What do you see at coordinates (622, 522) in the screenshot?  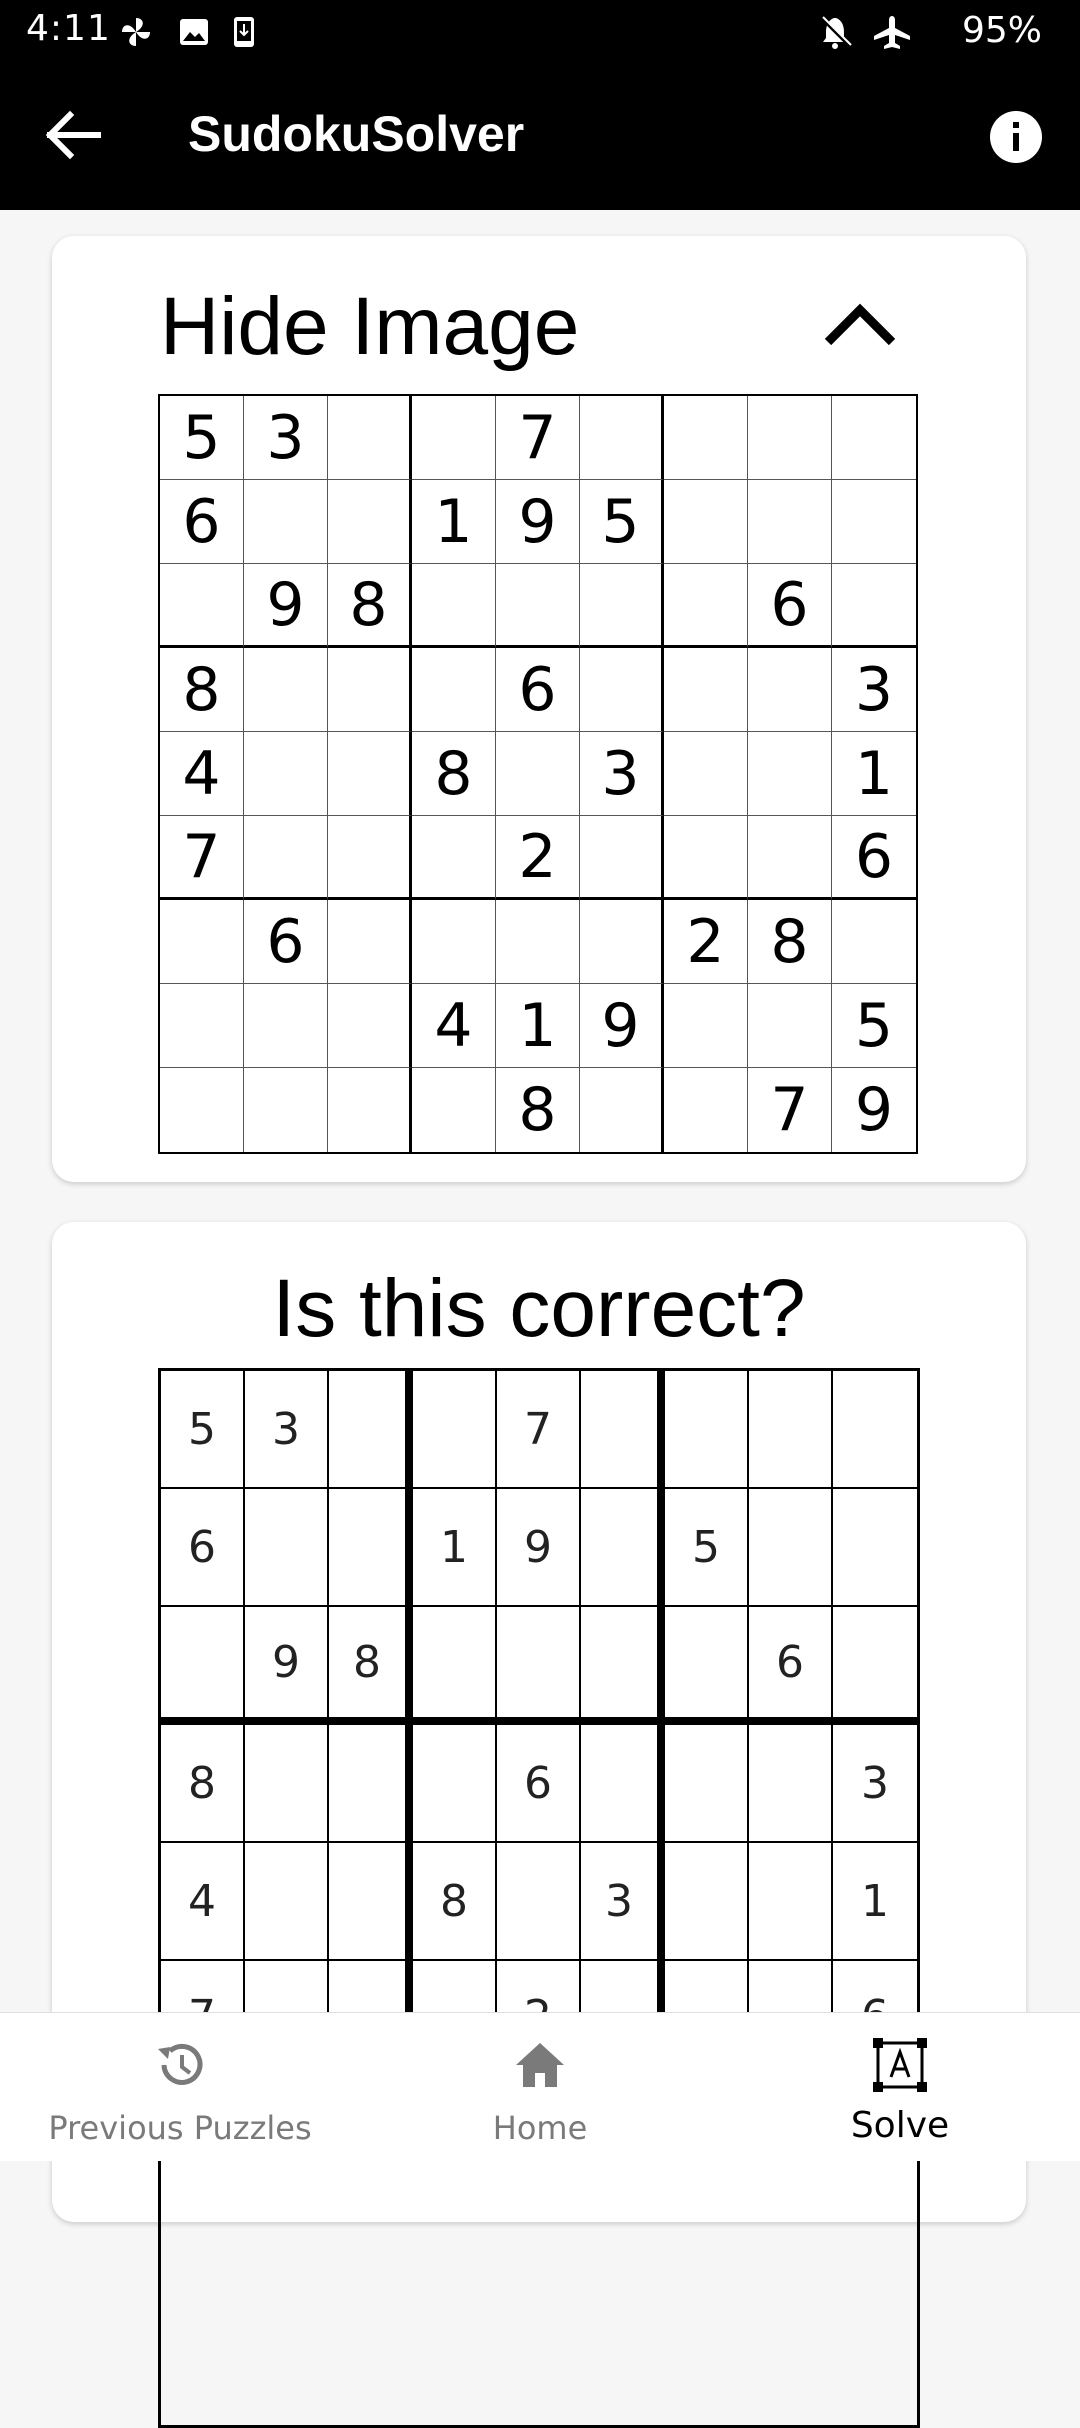 I see `sudoku-cell-r2-c6: 5` at bounding box center [622, 522].